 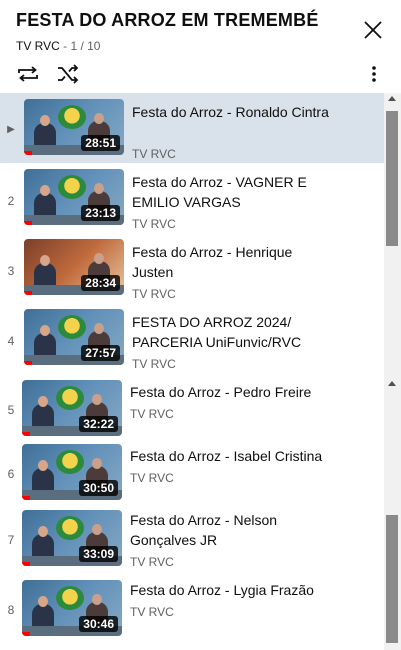 I want to click on playlist-subtitle: TV RVC - 1 / 10, so click(x=58, y=46).